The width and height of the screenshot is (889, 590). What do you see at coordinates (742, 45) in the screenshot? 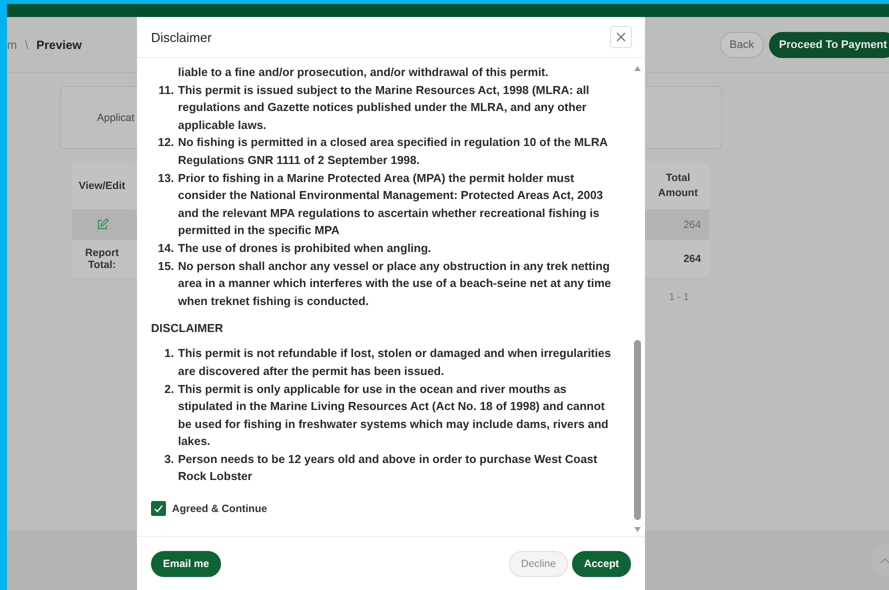
I see `back-button: Back` at bounding box center [742, 45].